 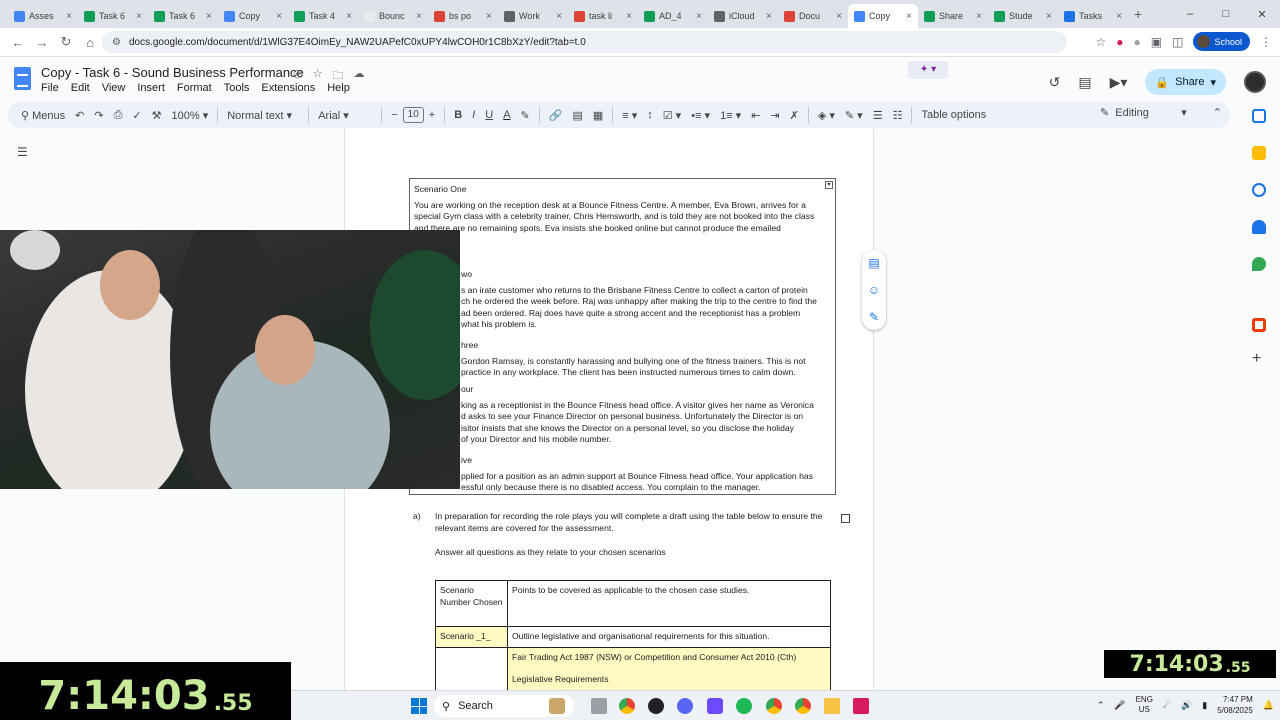 I want to click on chrome-active-icon, so click(x=774, y=706).